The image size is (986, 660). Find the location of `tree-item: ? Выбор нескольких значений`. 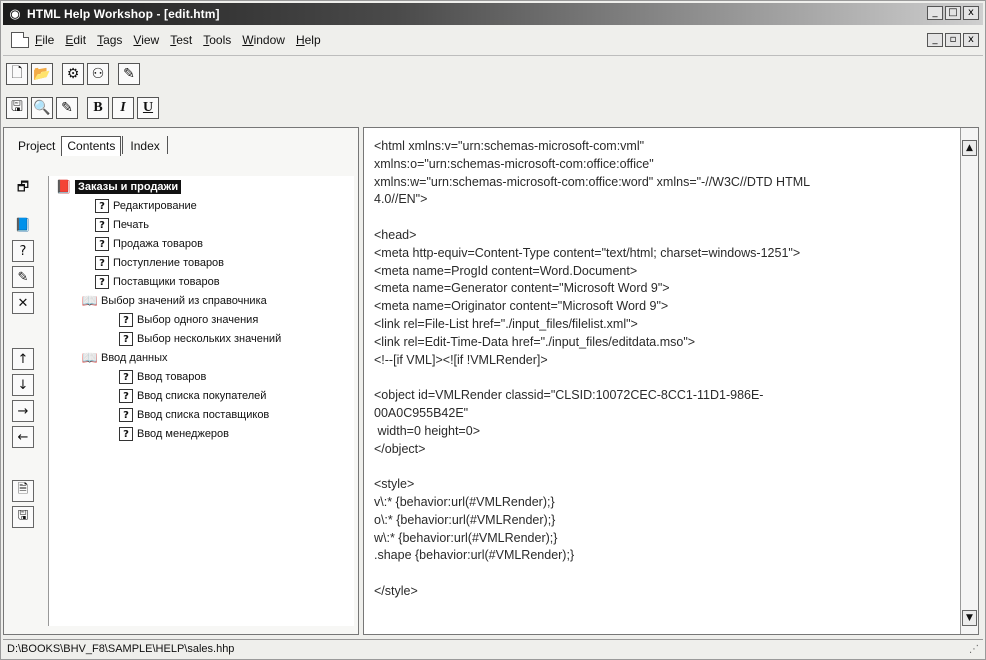

tree-item: ? Выбор нескольких значений is located at coordinates (200, 339).